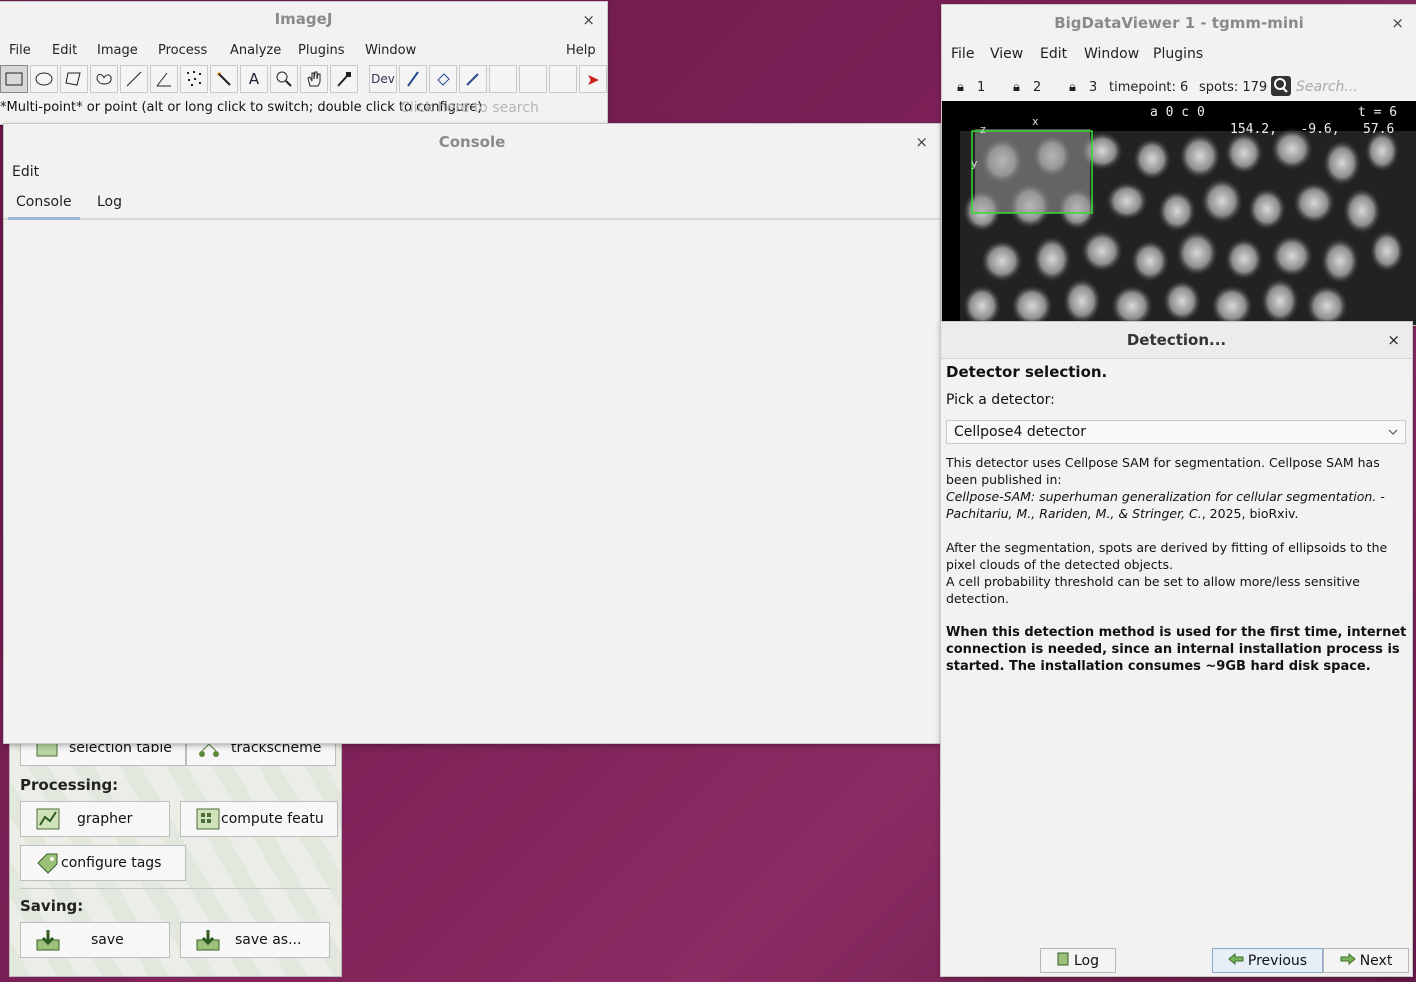 The width and height of the screenshot is (1416, 982). Describe the element at coordinates (1281, 86) in the screenshot. I see `search-icon` at that location.